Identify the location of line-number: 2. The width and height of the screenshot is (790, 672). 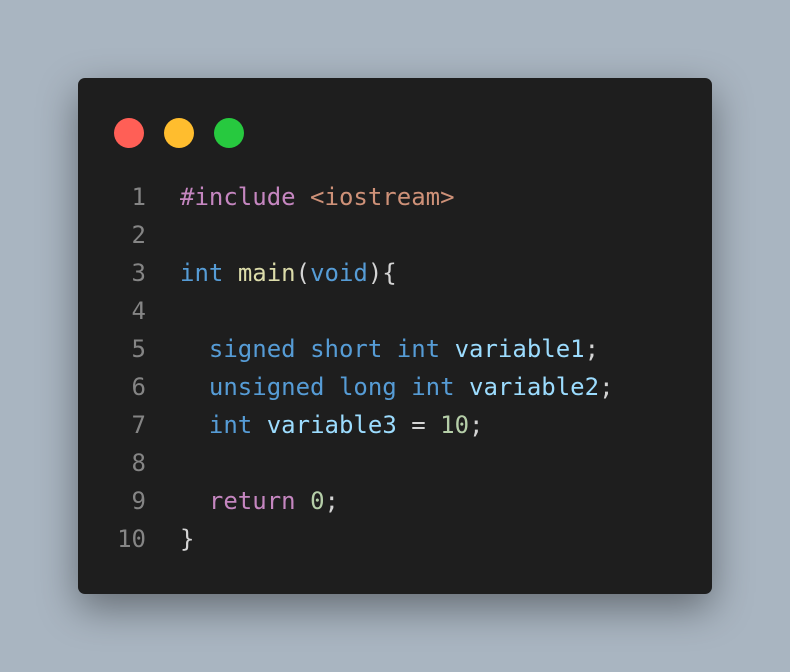
(138, 235).